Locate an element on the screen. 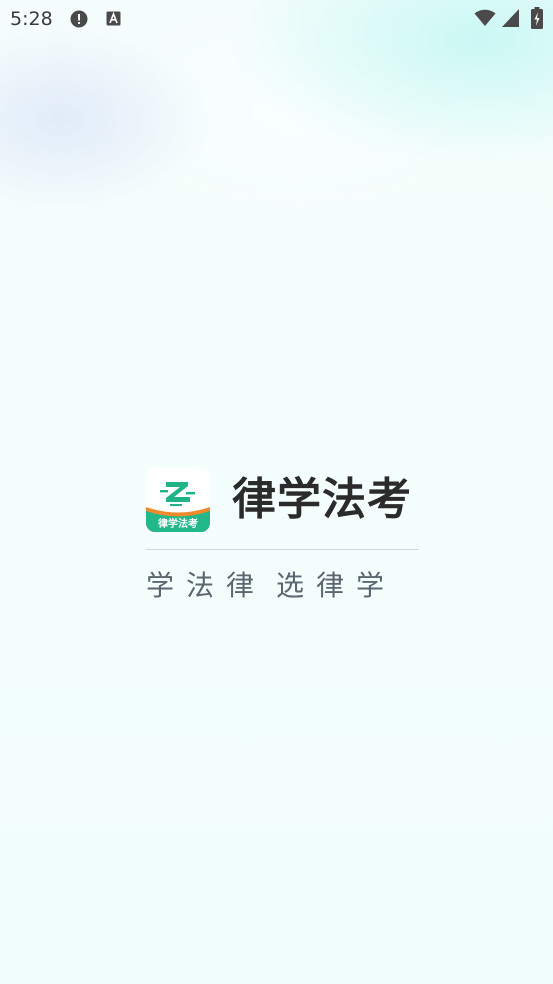  wifi-icon is located at coordinates (485, 17).